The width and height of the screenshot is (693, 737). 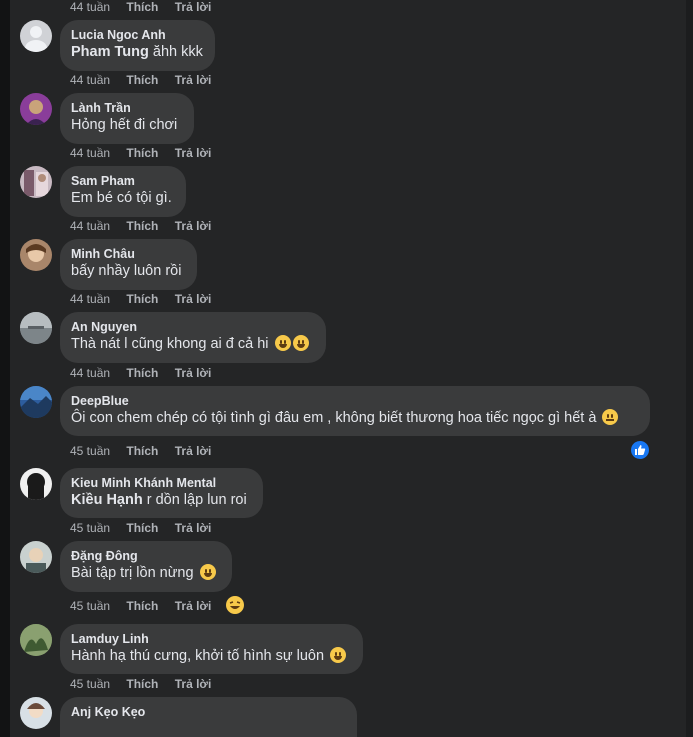 I want to click on comment-author: Anj Kẹo Kẹo, so click(x=208, y=712).